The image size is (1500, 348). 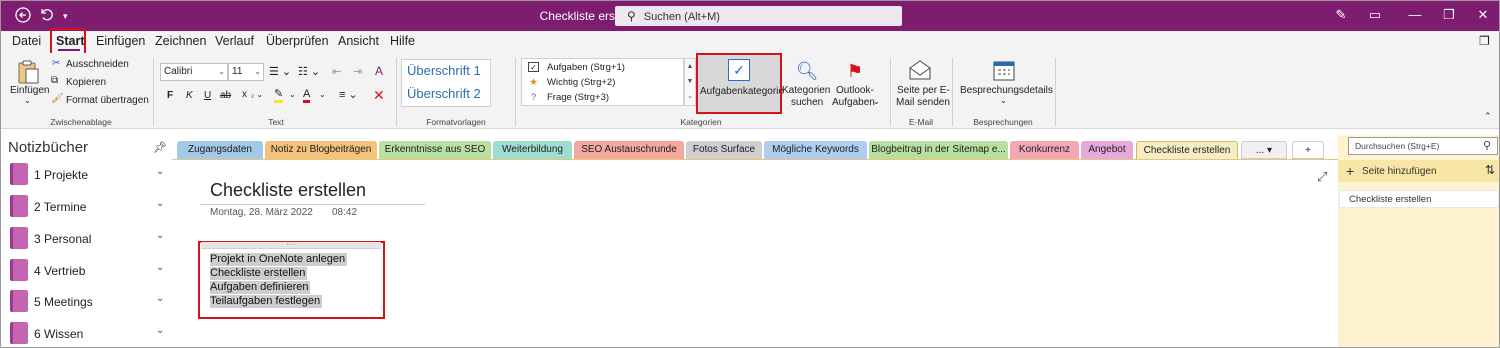 I want to click on section-tab: Erkenntnisse aus SEO, so click(x=435, y=150).